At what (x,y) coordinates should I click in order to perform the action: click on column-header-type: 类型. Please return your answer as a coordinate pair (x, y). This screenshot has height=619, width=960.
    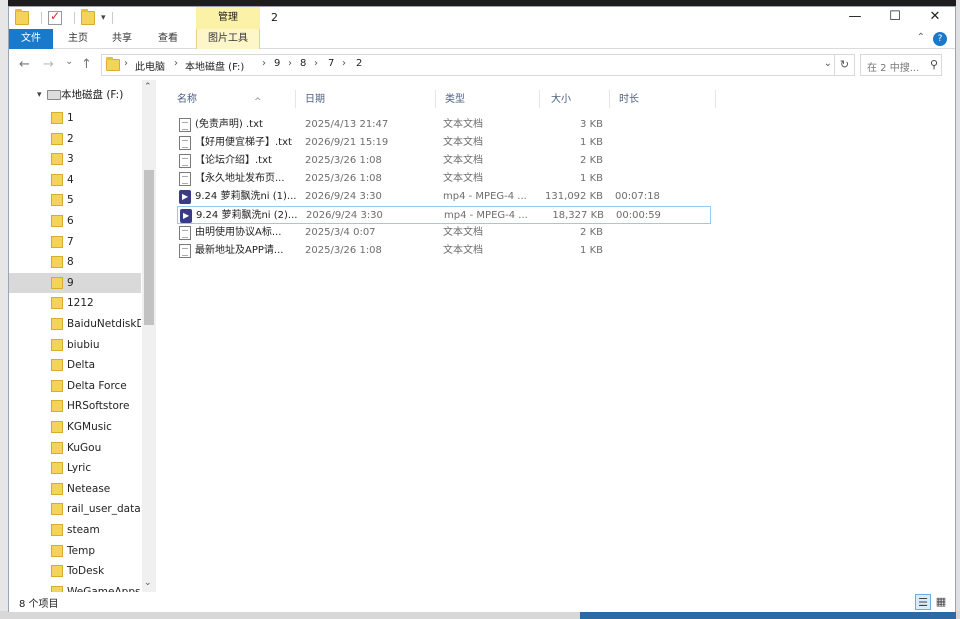
    Looking at the image, I should click on (490, 100).